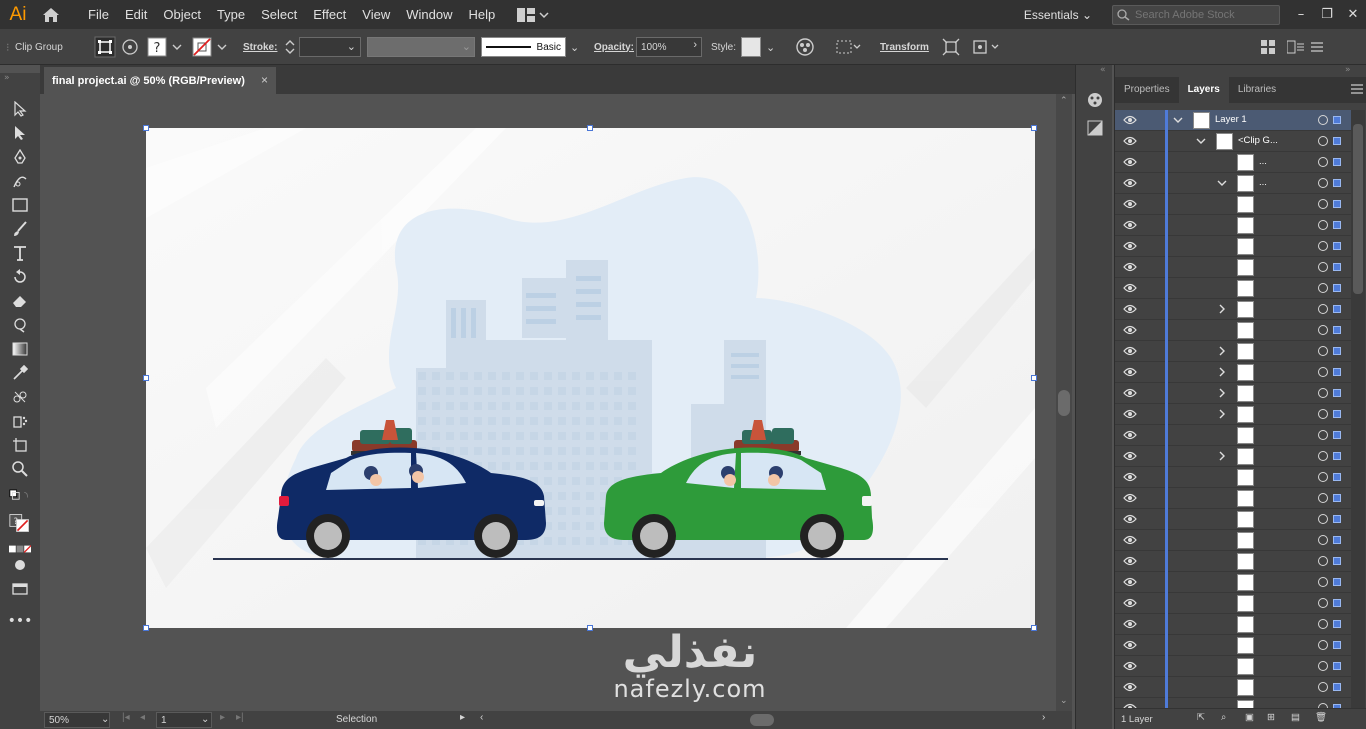 The height and width of the screenshot is (729, 1366). What do you see at coordinates (260, 47) in the screenshot?
I see `stroke-label: Stroke:` at bounding box center [260, 47].